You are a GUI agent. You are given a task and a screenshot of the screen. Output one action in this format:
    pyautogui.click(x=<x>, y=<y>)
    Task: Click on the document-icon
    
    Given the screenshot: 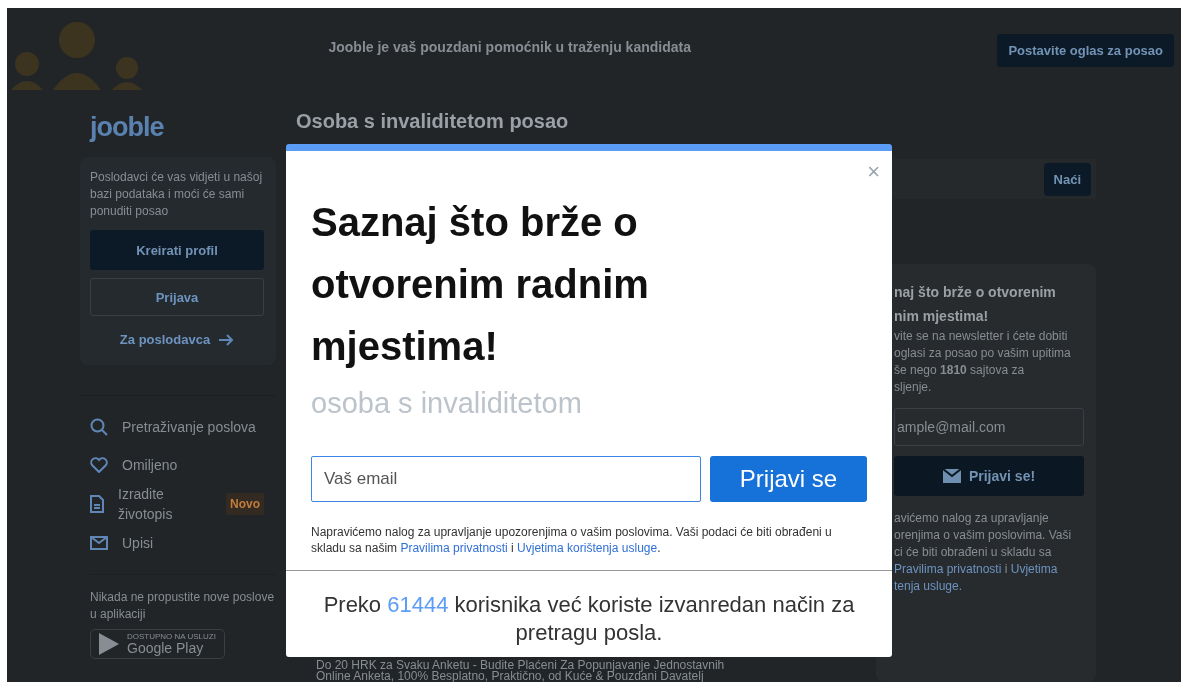 What is the action you would take?
    pyautogui.click(x=97, y=504)
    